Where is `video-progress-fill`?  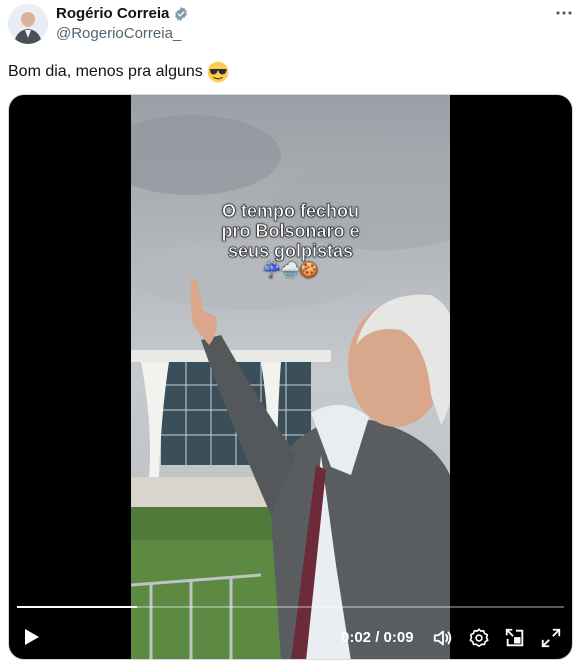 video-progress-fill is located at coordinates (77, 607).